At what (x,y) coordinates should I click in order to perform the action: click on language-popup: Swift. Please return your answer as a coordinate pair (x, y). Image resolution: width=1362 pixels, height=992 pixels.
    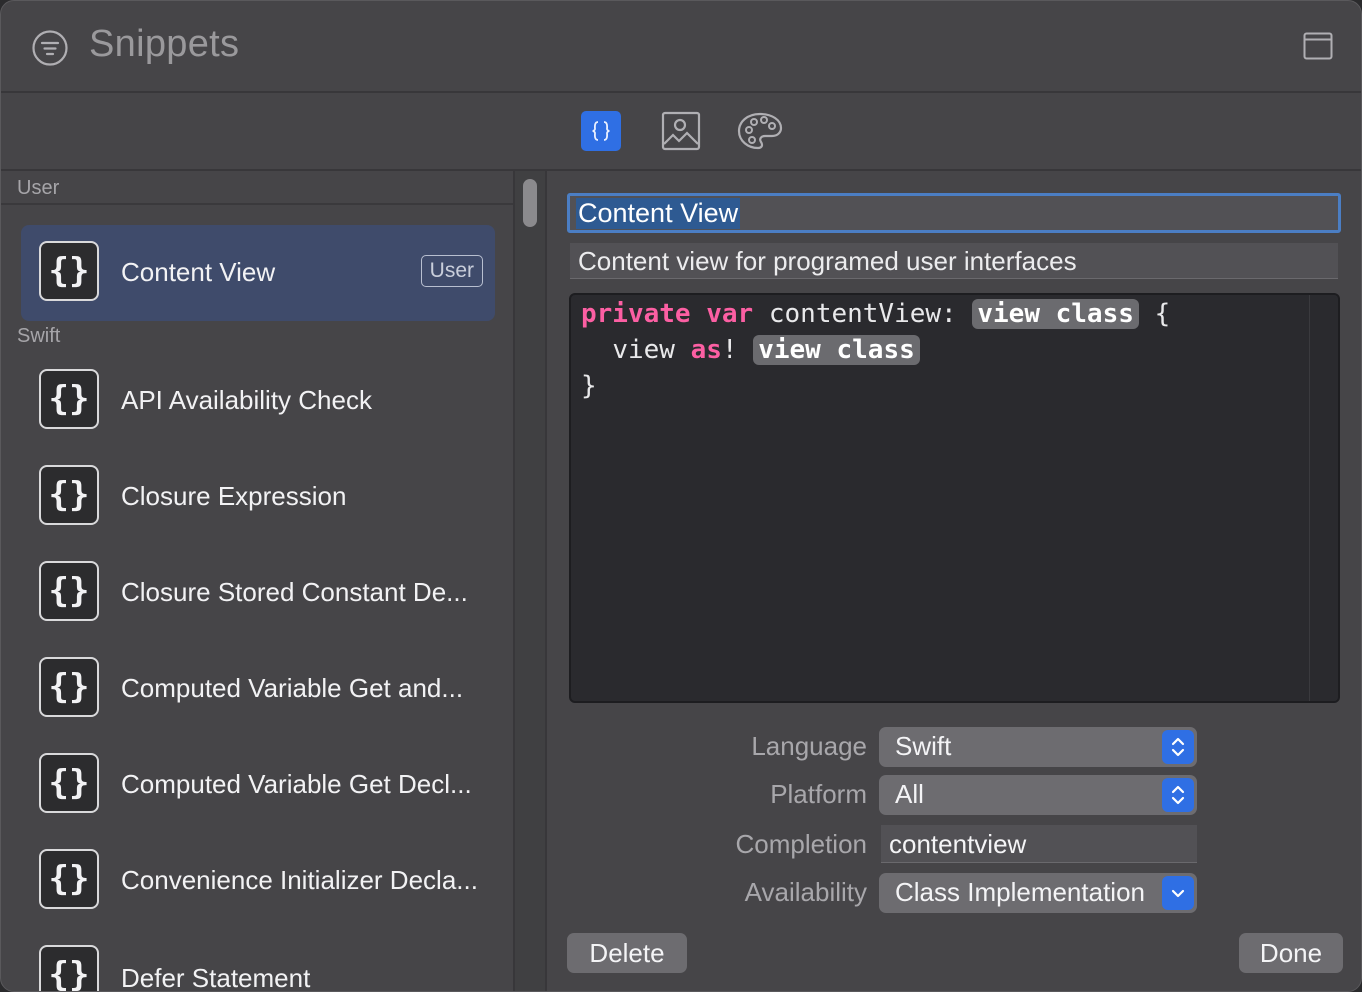
    Looking at the image, I should click on (1038, 747).